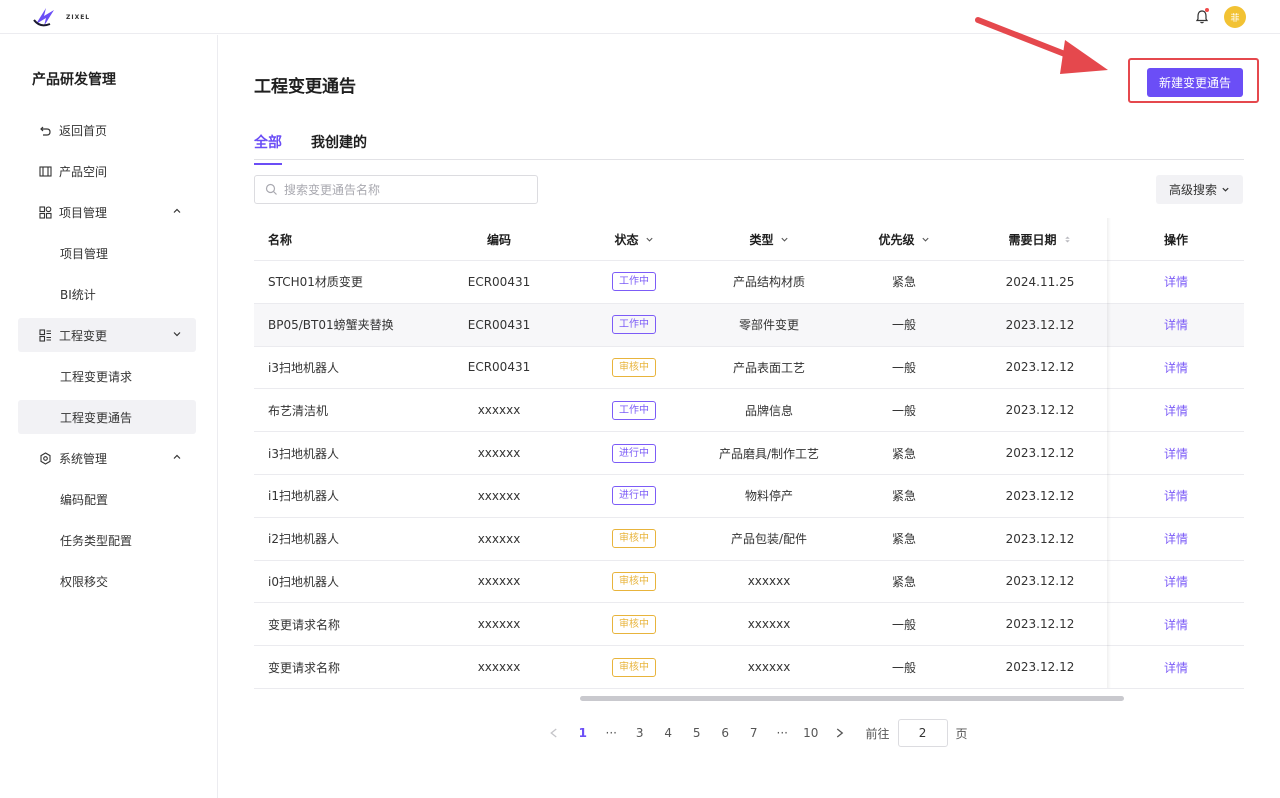 The width and height of the screenshot is (1280, 798). I want to click on table-header: 名称 编码 状态 类型 优先级 需要日期 操作, so click(749, 239).